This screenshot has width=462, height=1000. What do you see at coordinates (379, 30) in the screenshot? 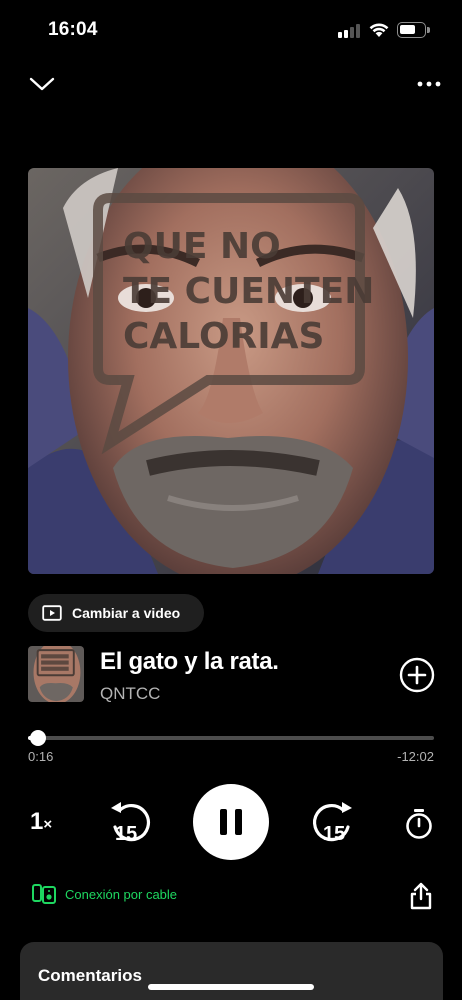
I see `wifi-icon` at bounding box center [379, 30].